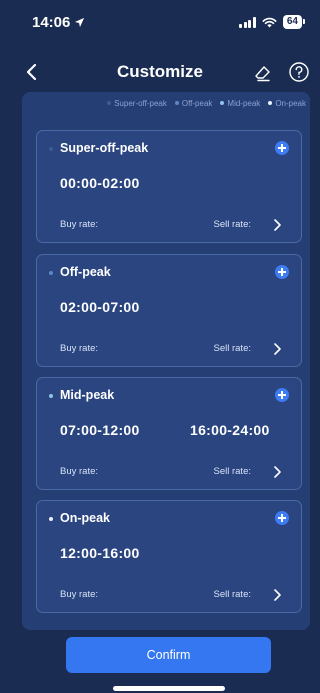  What do you see at coordinates (175, 555) in the screenshot?
I see `time-ranges: 12:00-16:00` at bounding box center [175, 555].